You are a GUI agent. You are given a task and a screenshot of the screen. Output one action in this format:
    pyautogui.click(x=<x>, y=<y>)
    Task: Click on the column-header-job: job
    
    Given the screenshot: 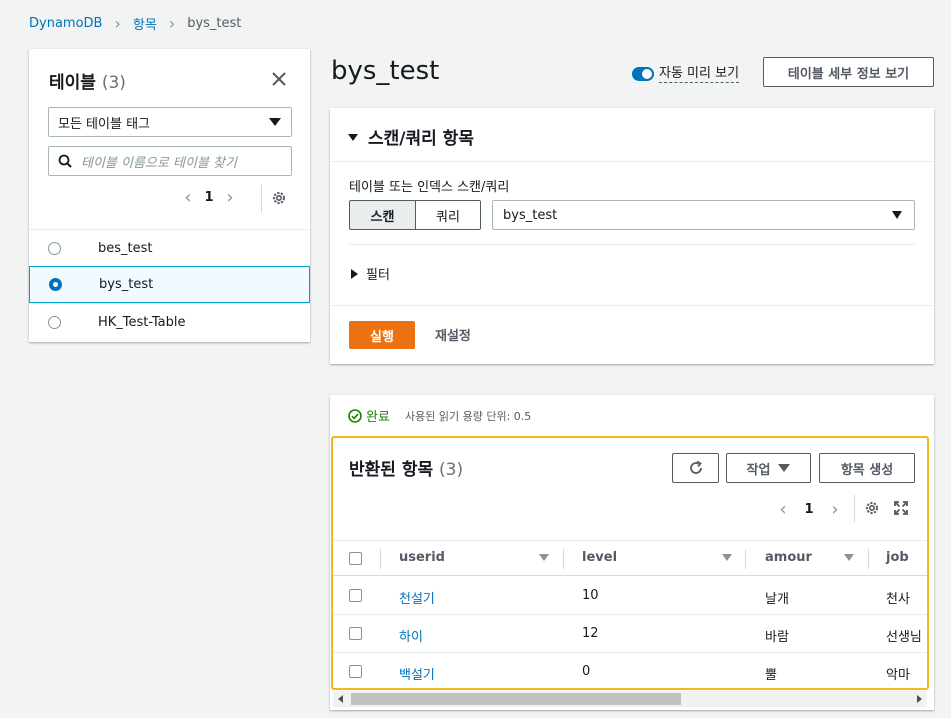 What is the action you would take?
    pyautogui.click(x=897, y=557)
    